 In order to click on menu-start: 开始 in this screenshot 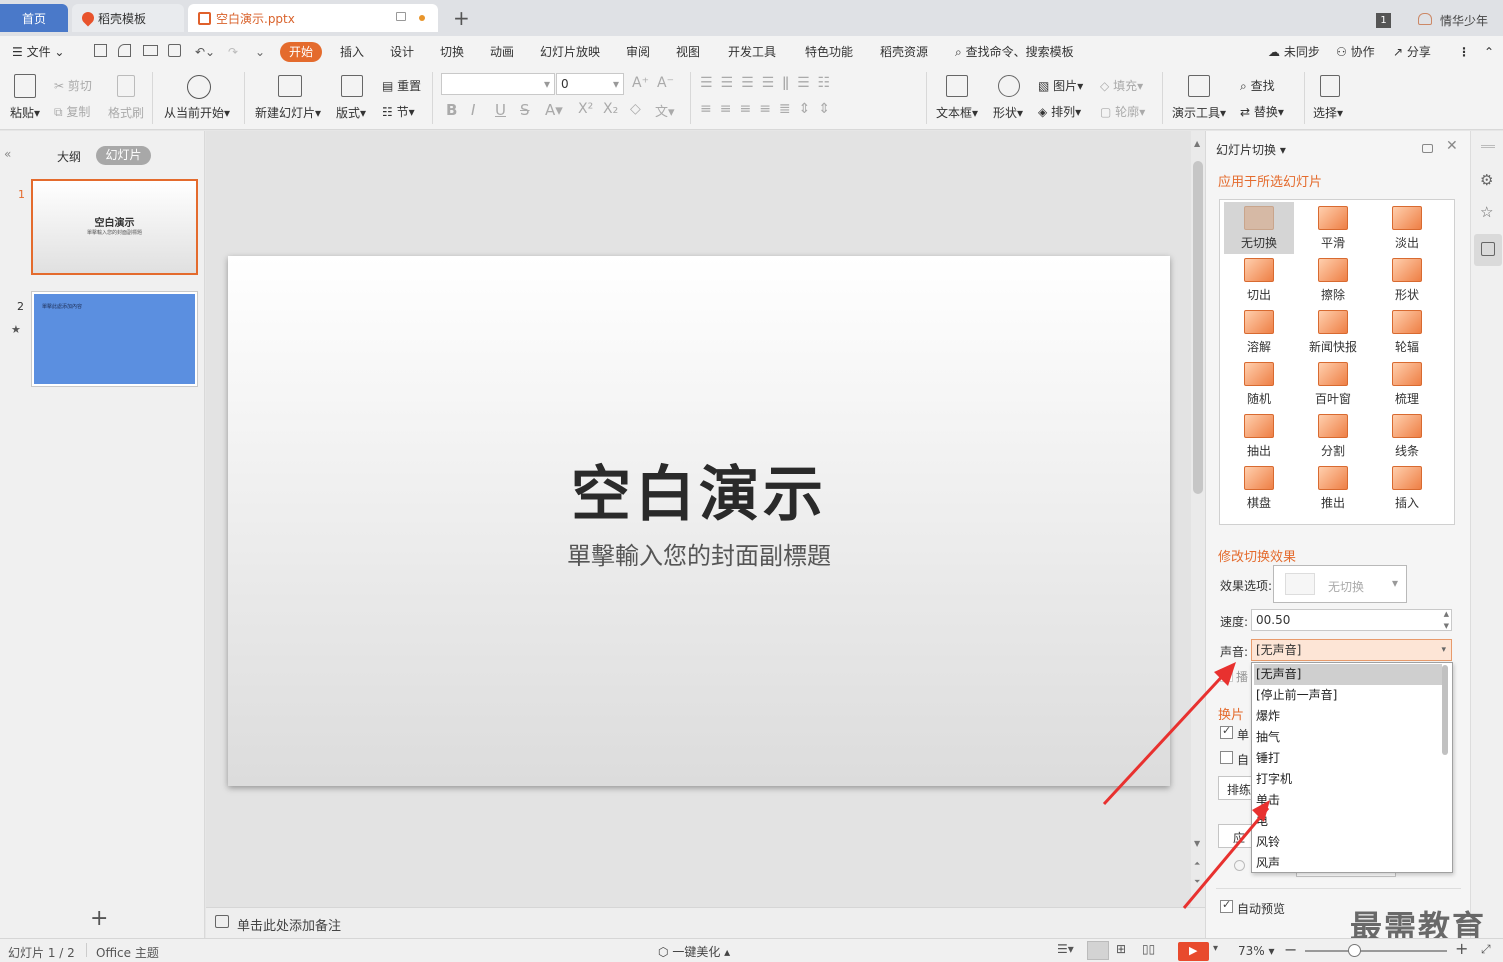, I will do `click(301, 52)`.